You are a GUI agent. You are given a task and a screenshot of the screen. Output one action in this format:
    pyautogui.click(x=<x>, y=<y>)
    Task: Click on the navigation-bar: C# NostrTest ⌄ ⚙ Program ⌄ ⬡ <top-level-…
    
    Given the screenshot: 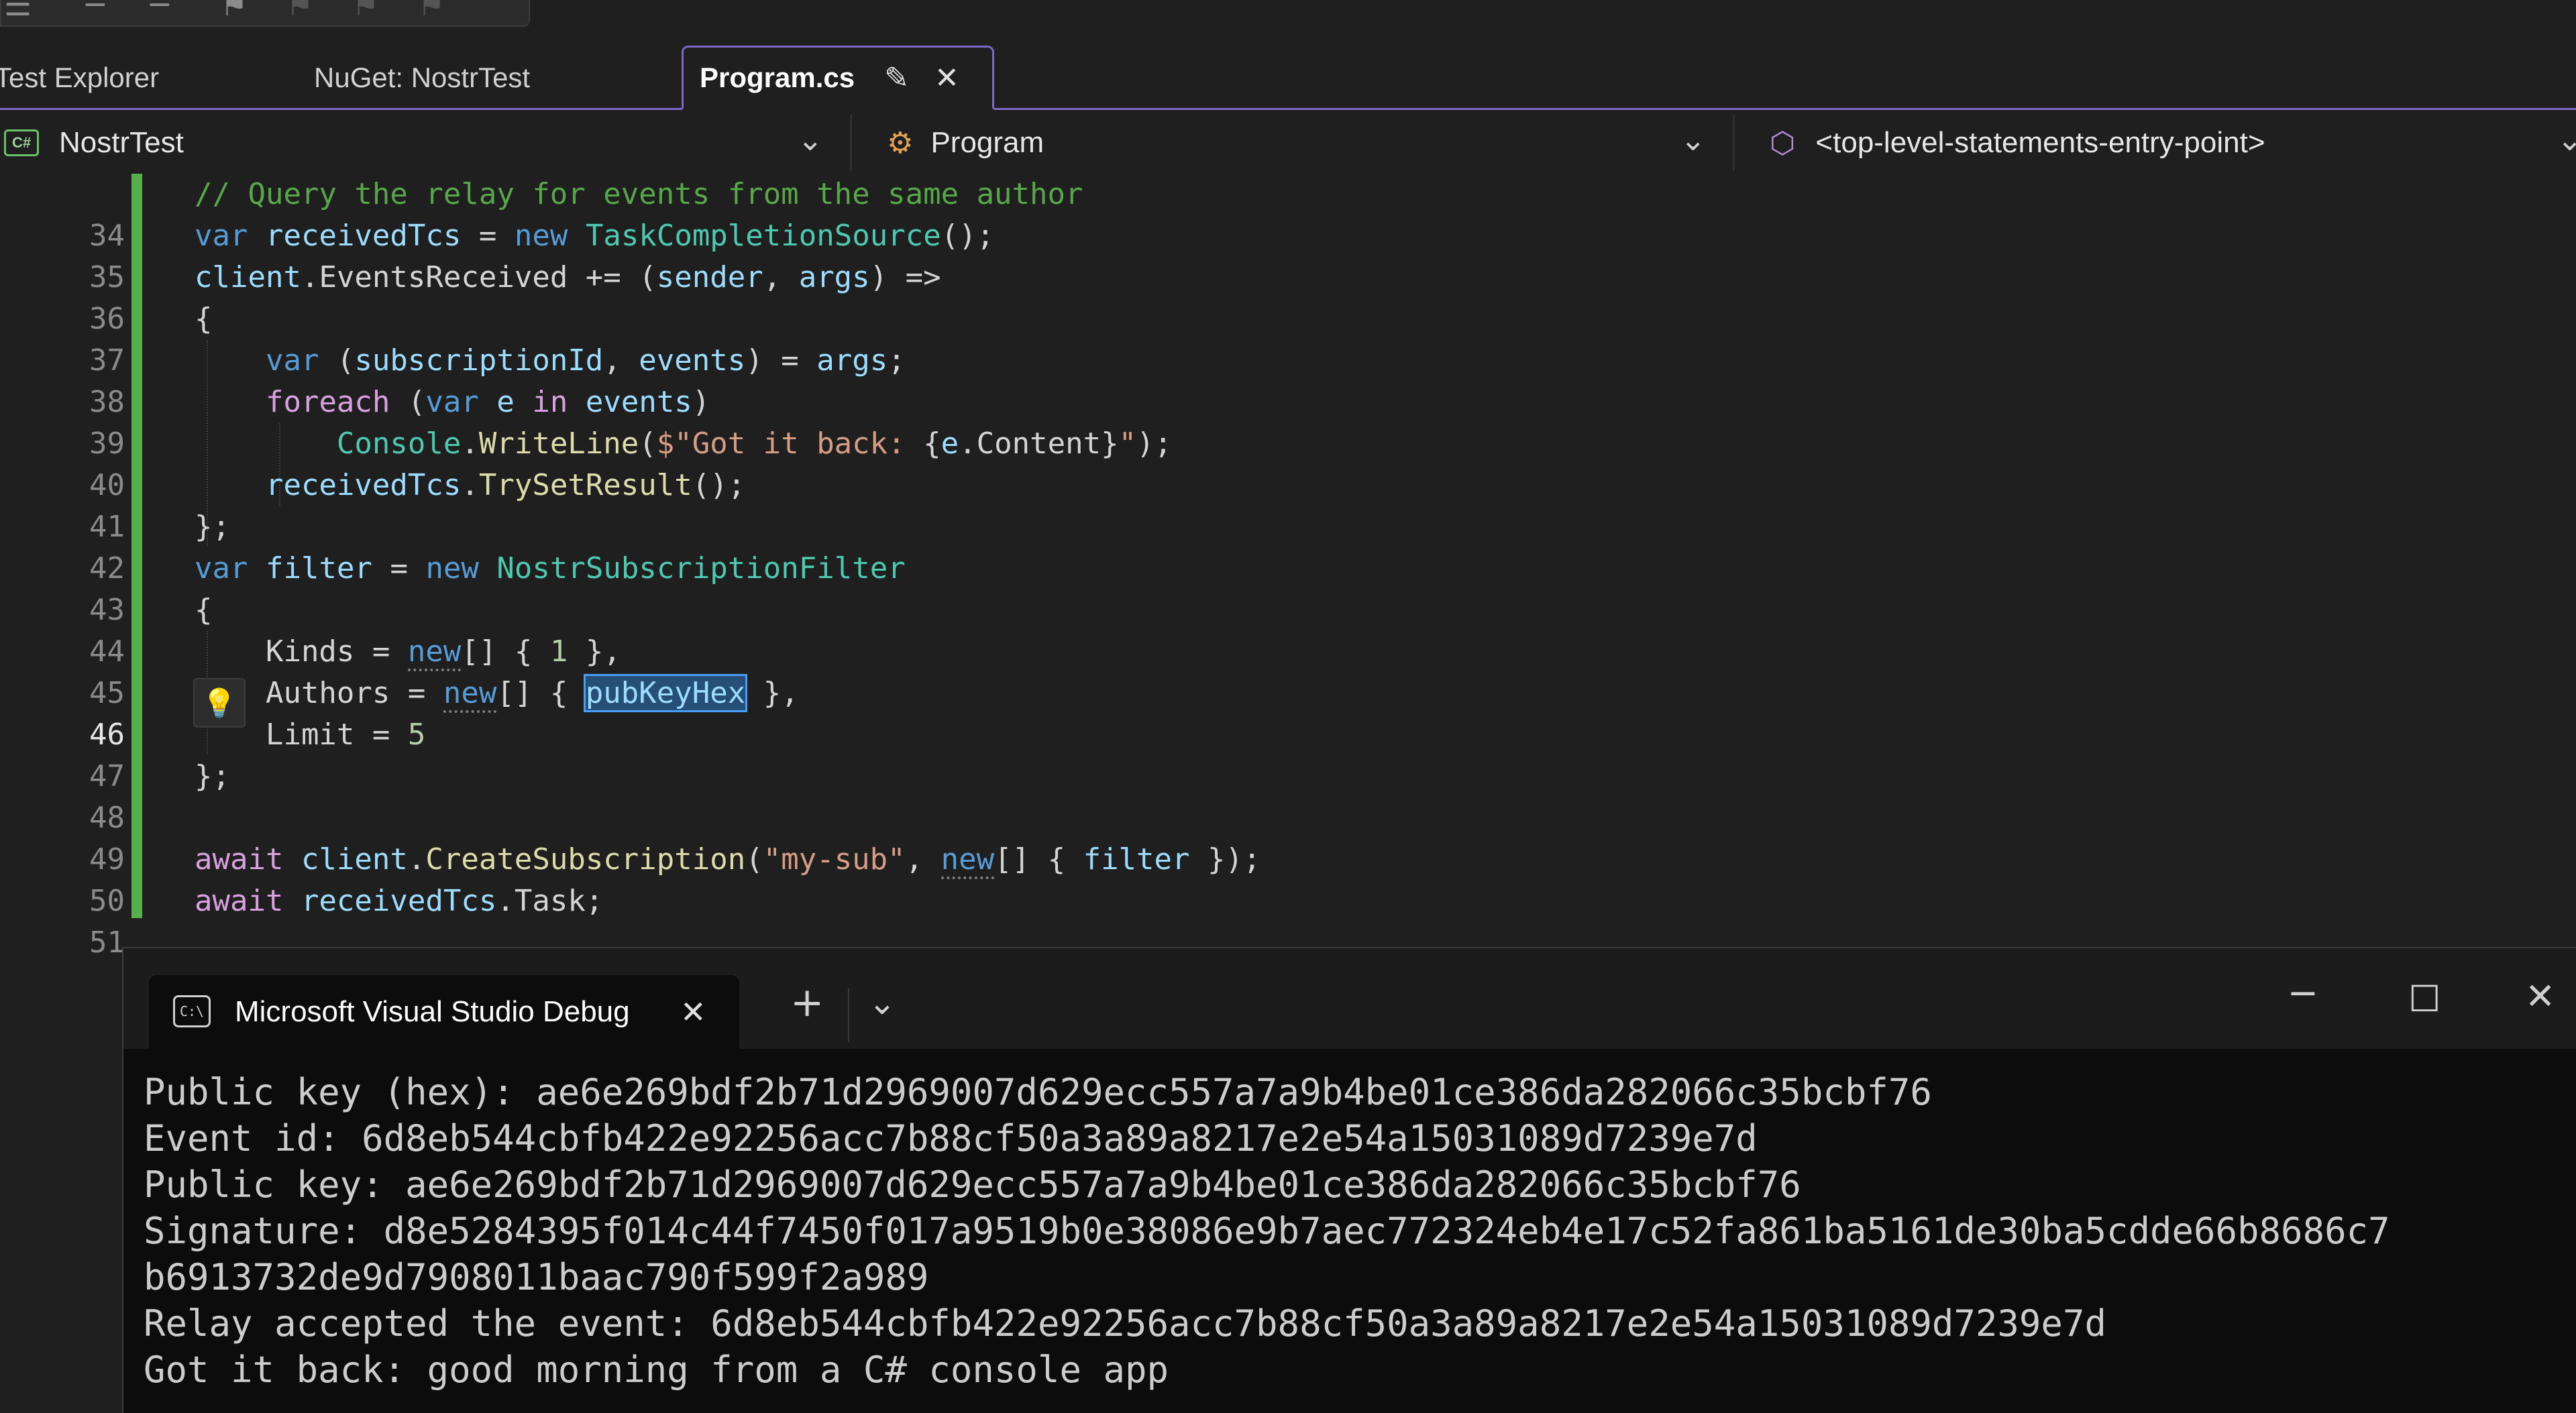 What is the action you would take?
    pyautogui.click(x=1288, y=143)
    